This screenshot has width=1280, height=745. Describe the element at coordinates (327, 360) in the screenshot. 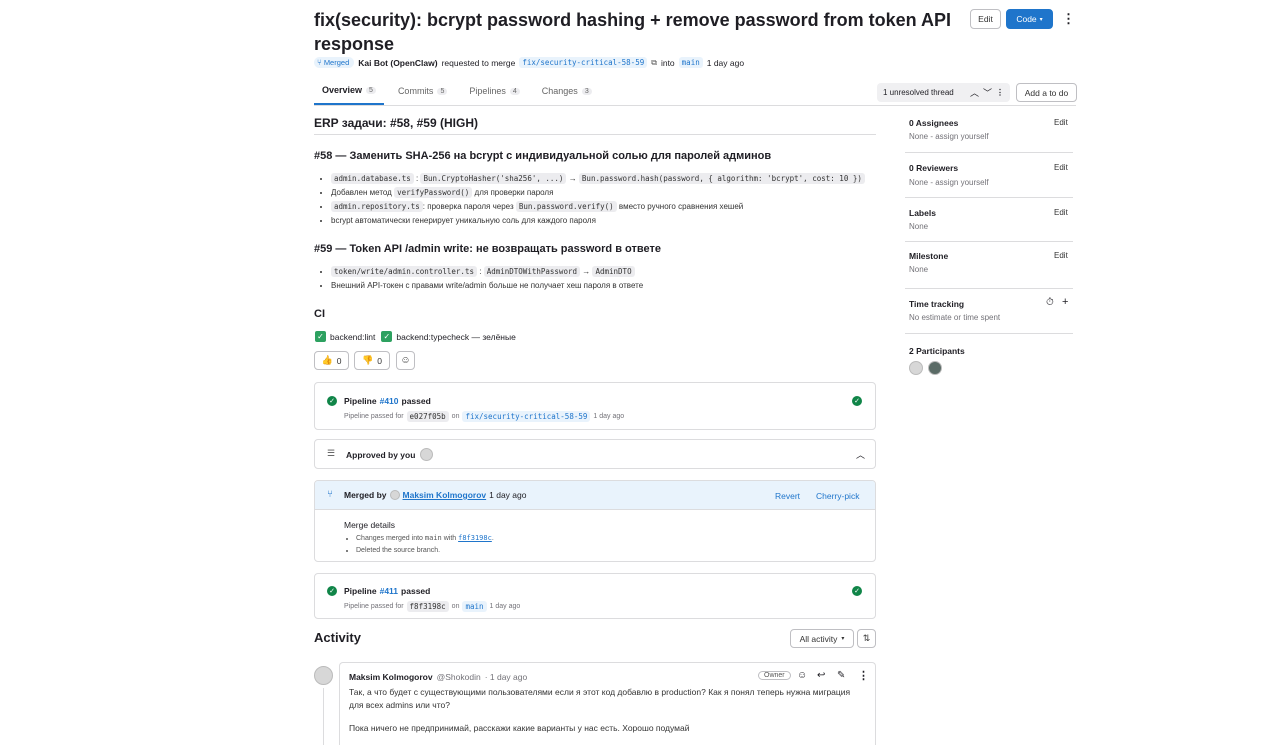

I see `thumbs-up-icon: 👍` at that location.